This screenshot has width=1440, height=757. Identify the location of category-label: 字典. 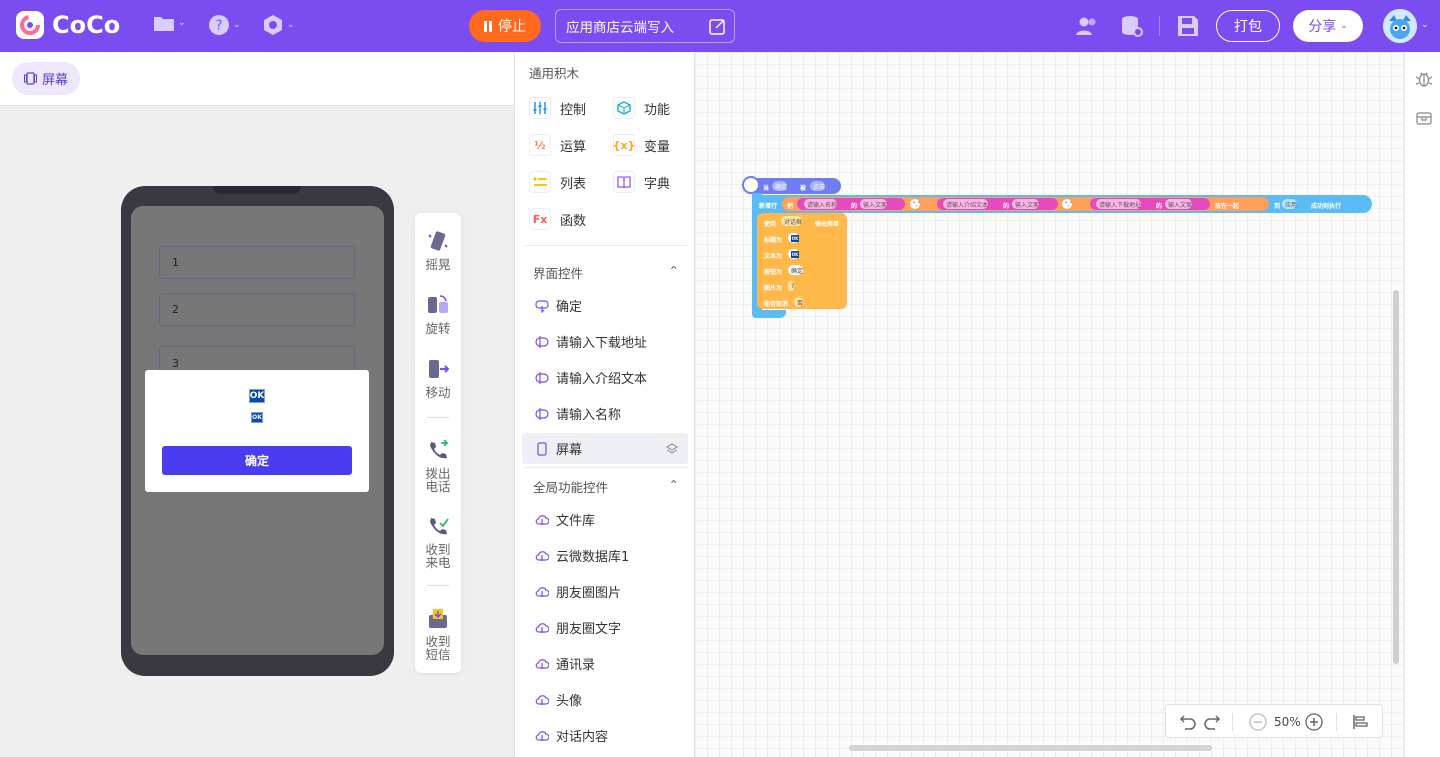
(657, 184).